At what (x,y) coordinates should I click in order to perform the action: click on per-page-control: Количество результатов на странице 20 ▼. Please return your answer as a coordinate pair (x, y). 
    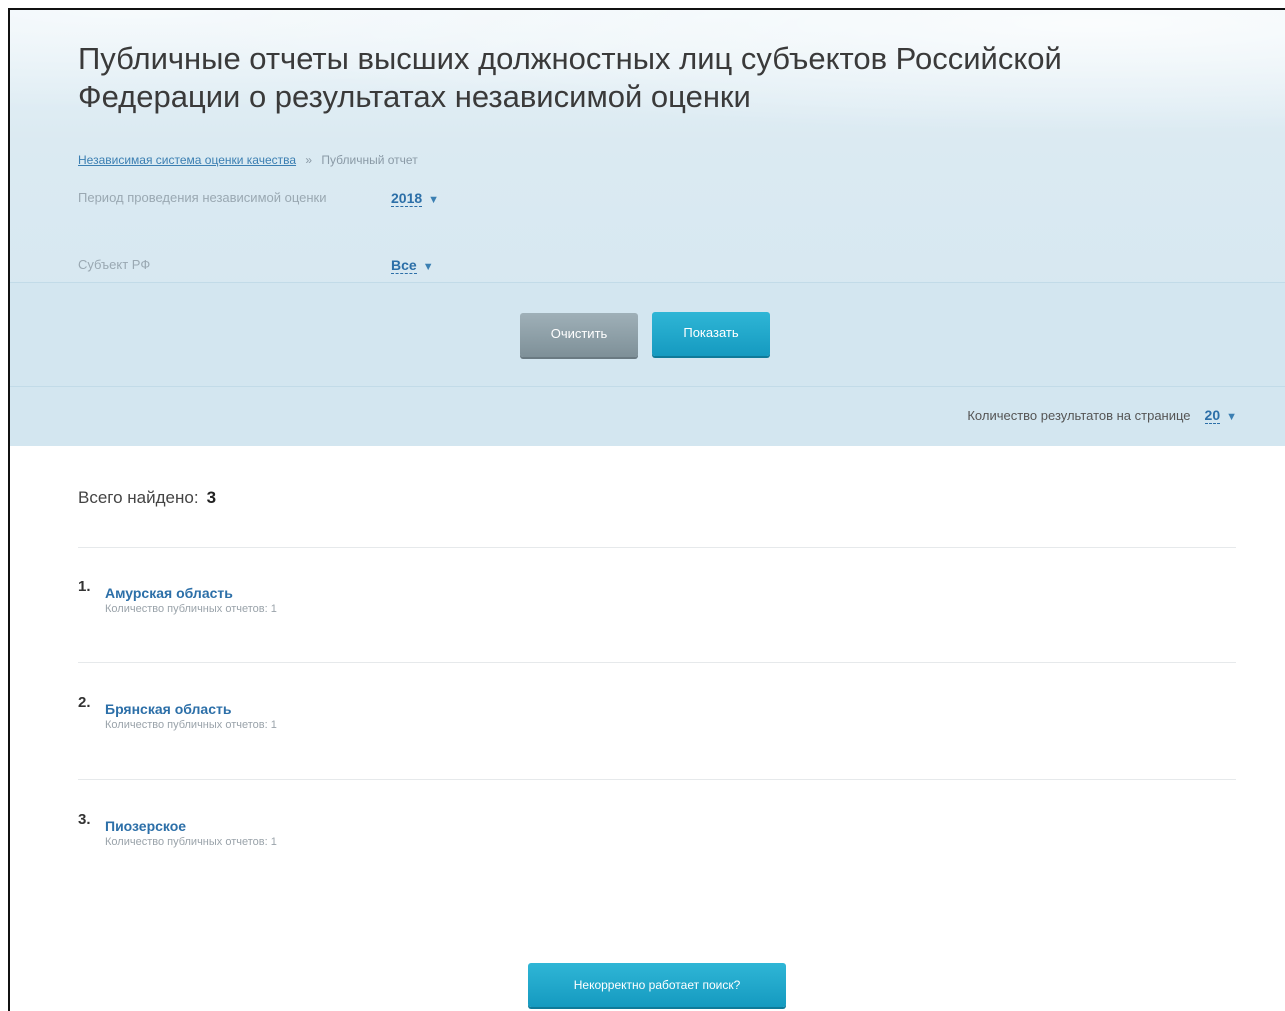
    Looking at the image, I should click on (1102, 415).